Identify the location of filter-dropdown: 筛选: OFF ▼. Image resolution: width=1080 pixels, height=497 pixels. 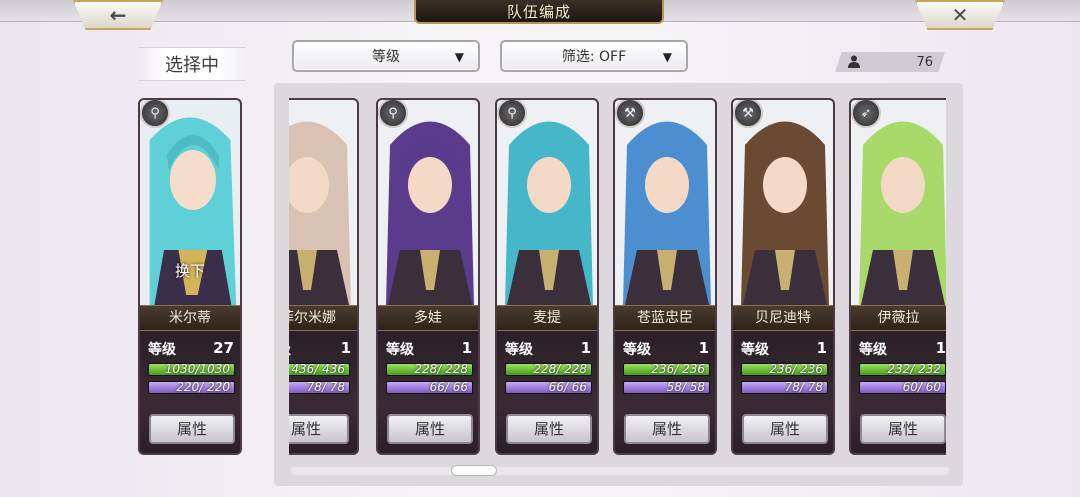
(594, 56).